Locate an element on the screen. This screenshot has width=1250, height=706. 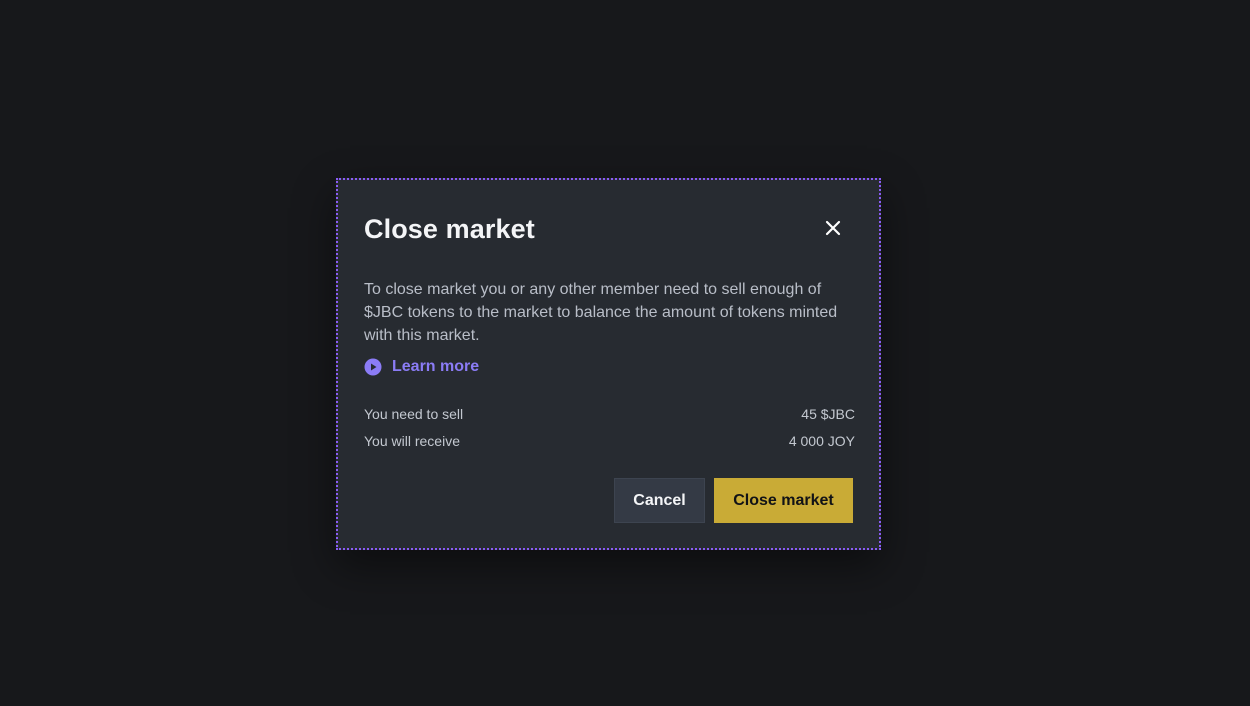
close-market-button: Close market is located at coordinates (783, 500).